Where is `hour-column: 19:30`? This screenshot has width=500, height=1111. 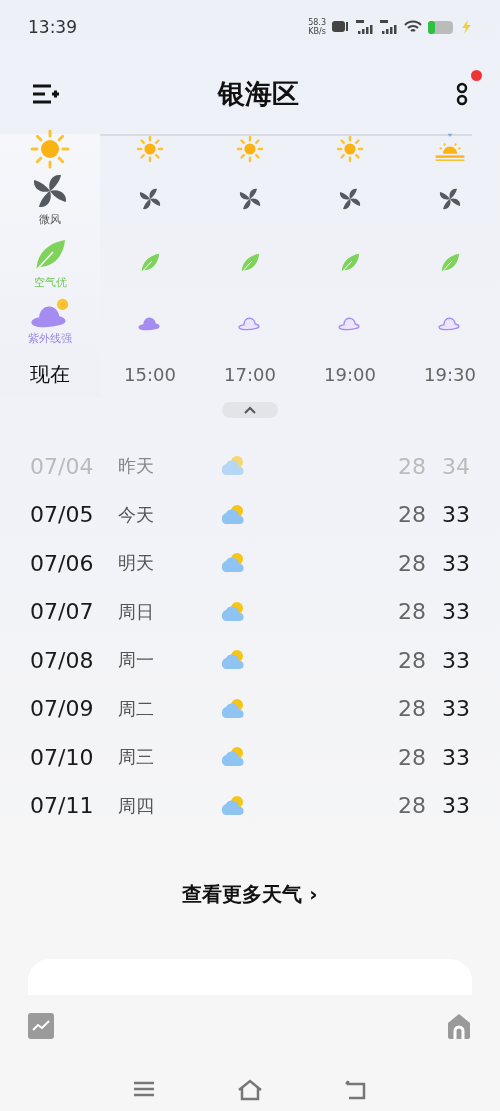 hour-column: 19:30 is located at coordinates (450, 266).